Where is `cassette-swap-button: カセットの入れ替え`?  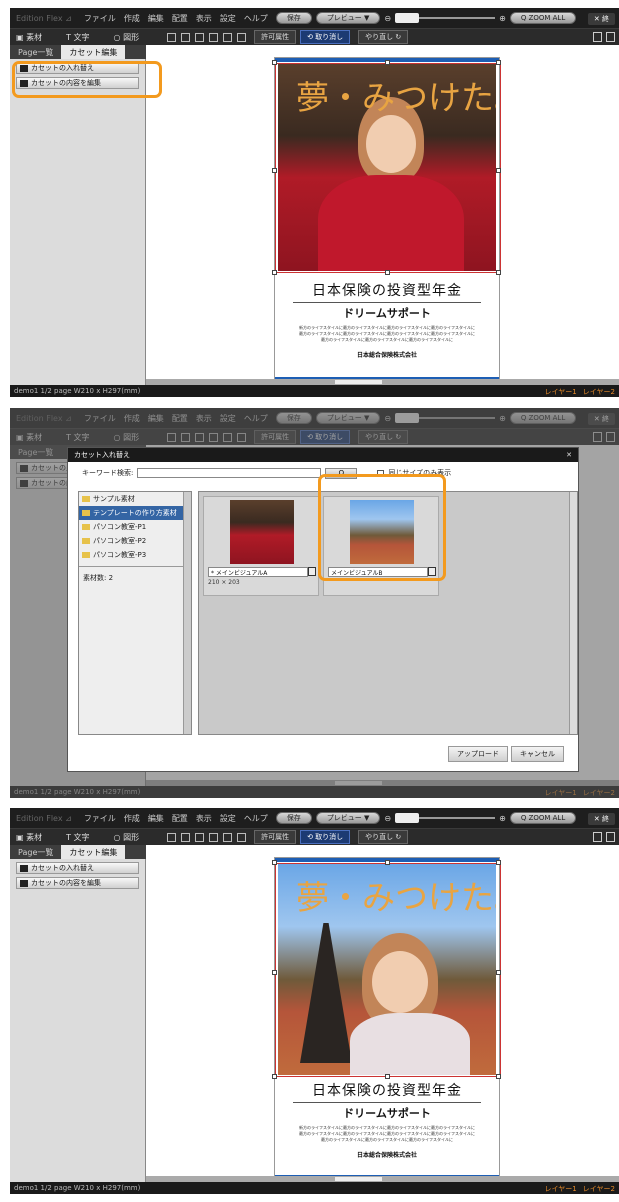 cassette-swap-button: カセットの入れ替え is located at coordinates (77, 868).